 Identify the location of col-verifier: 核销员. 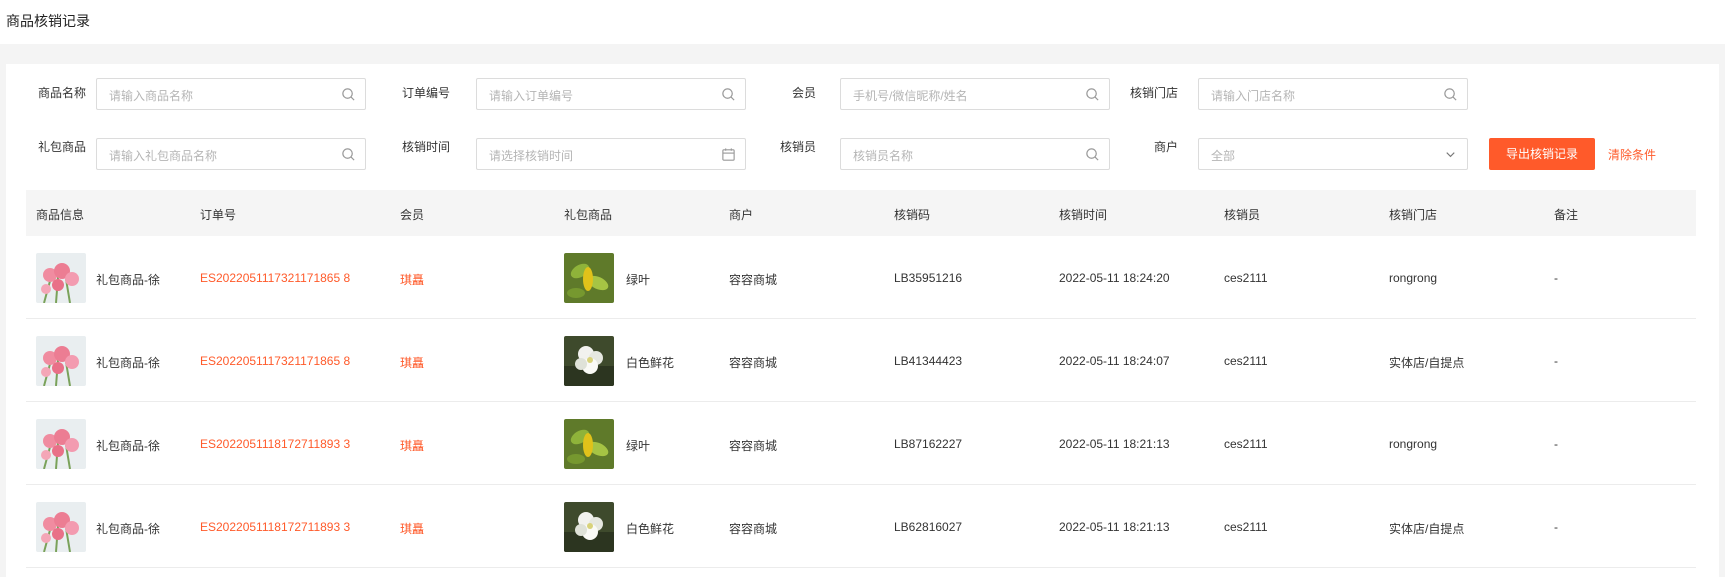
(1242, 215).